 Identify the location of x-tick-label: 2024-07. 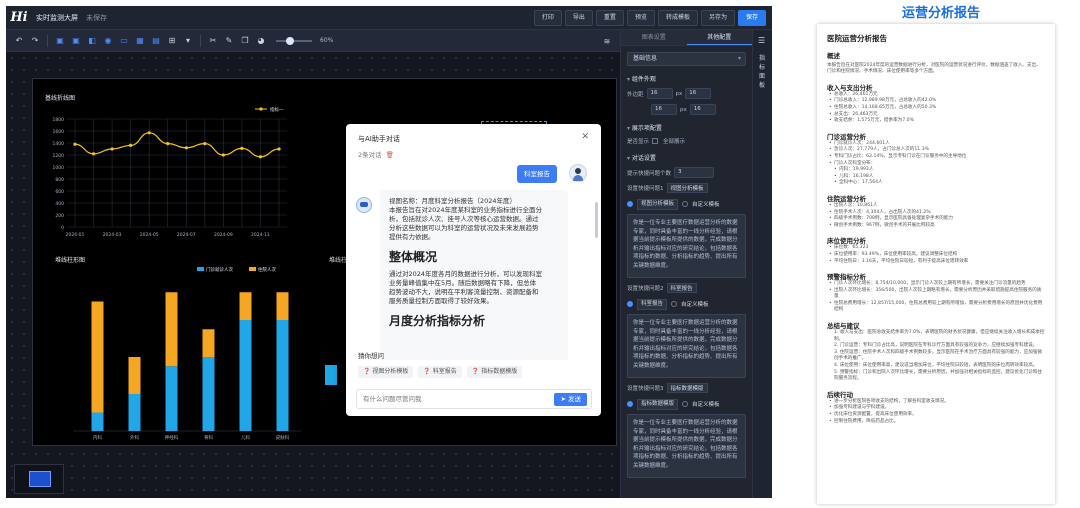
(186, 235).